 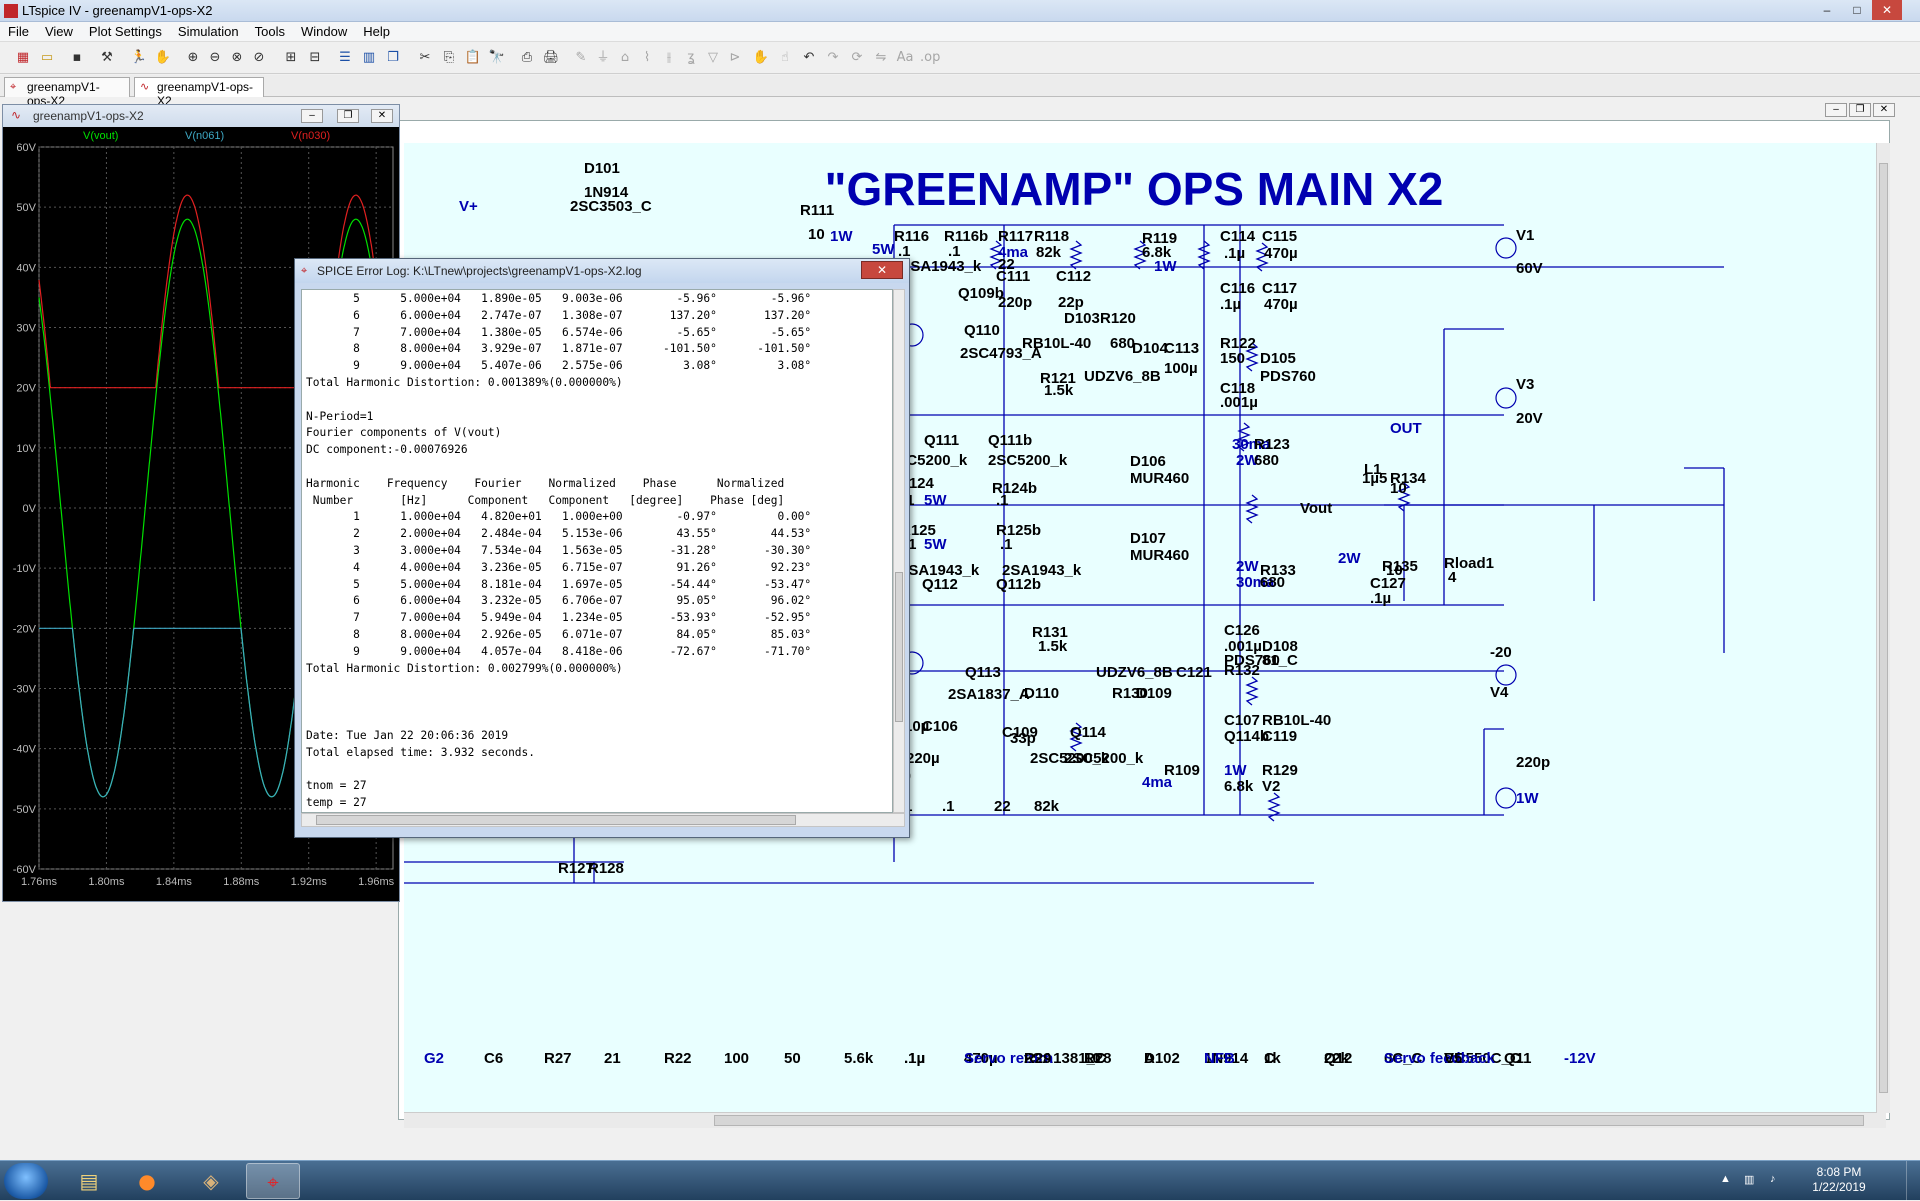 I want to click on network-icon: ▥, so click(x=1749, y=1179).